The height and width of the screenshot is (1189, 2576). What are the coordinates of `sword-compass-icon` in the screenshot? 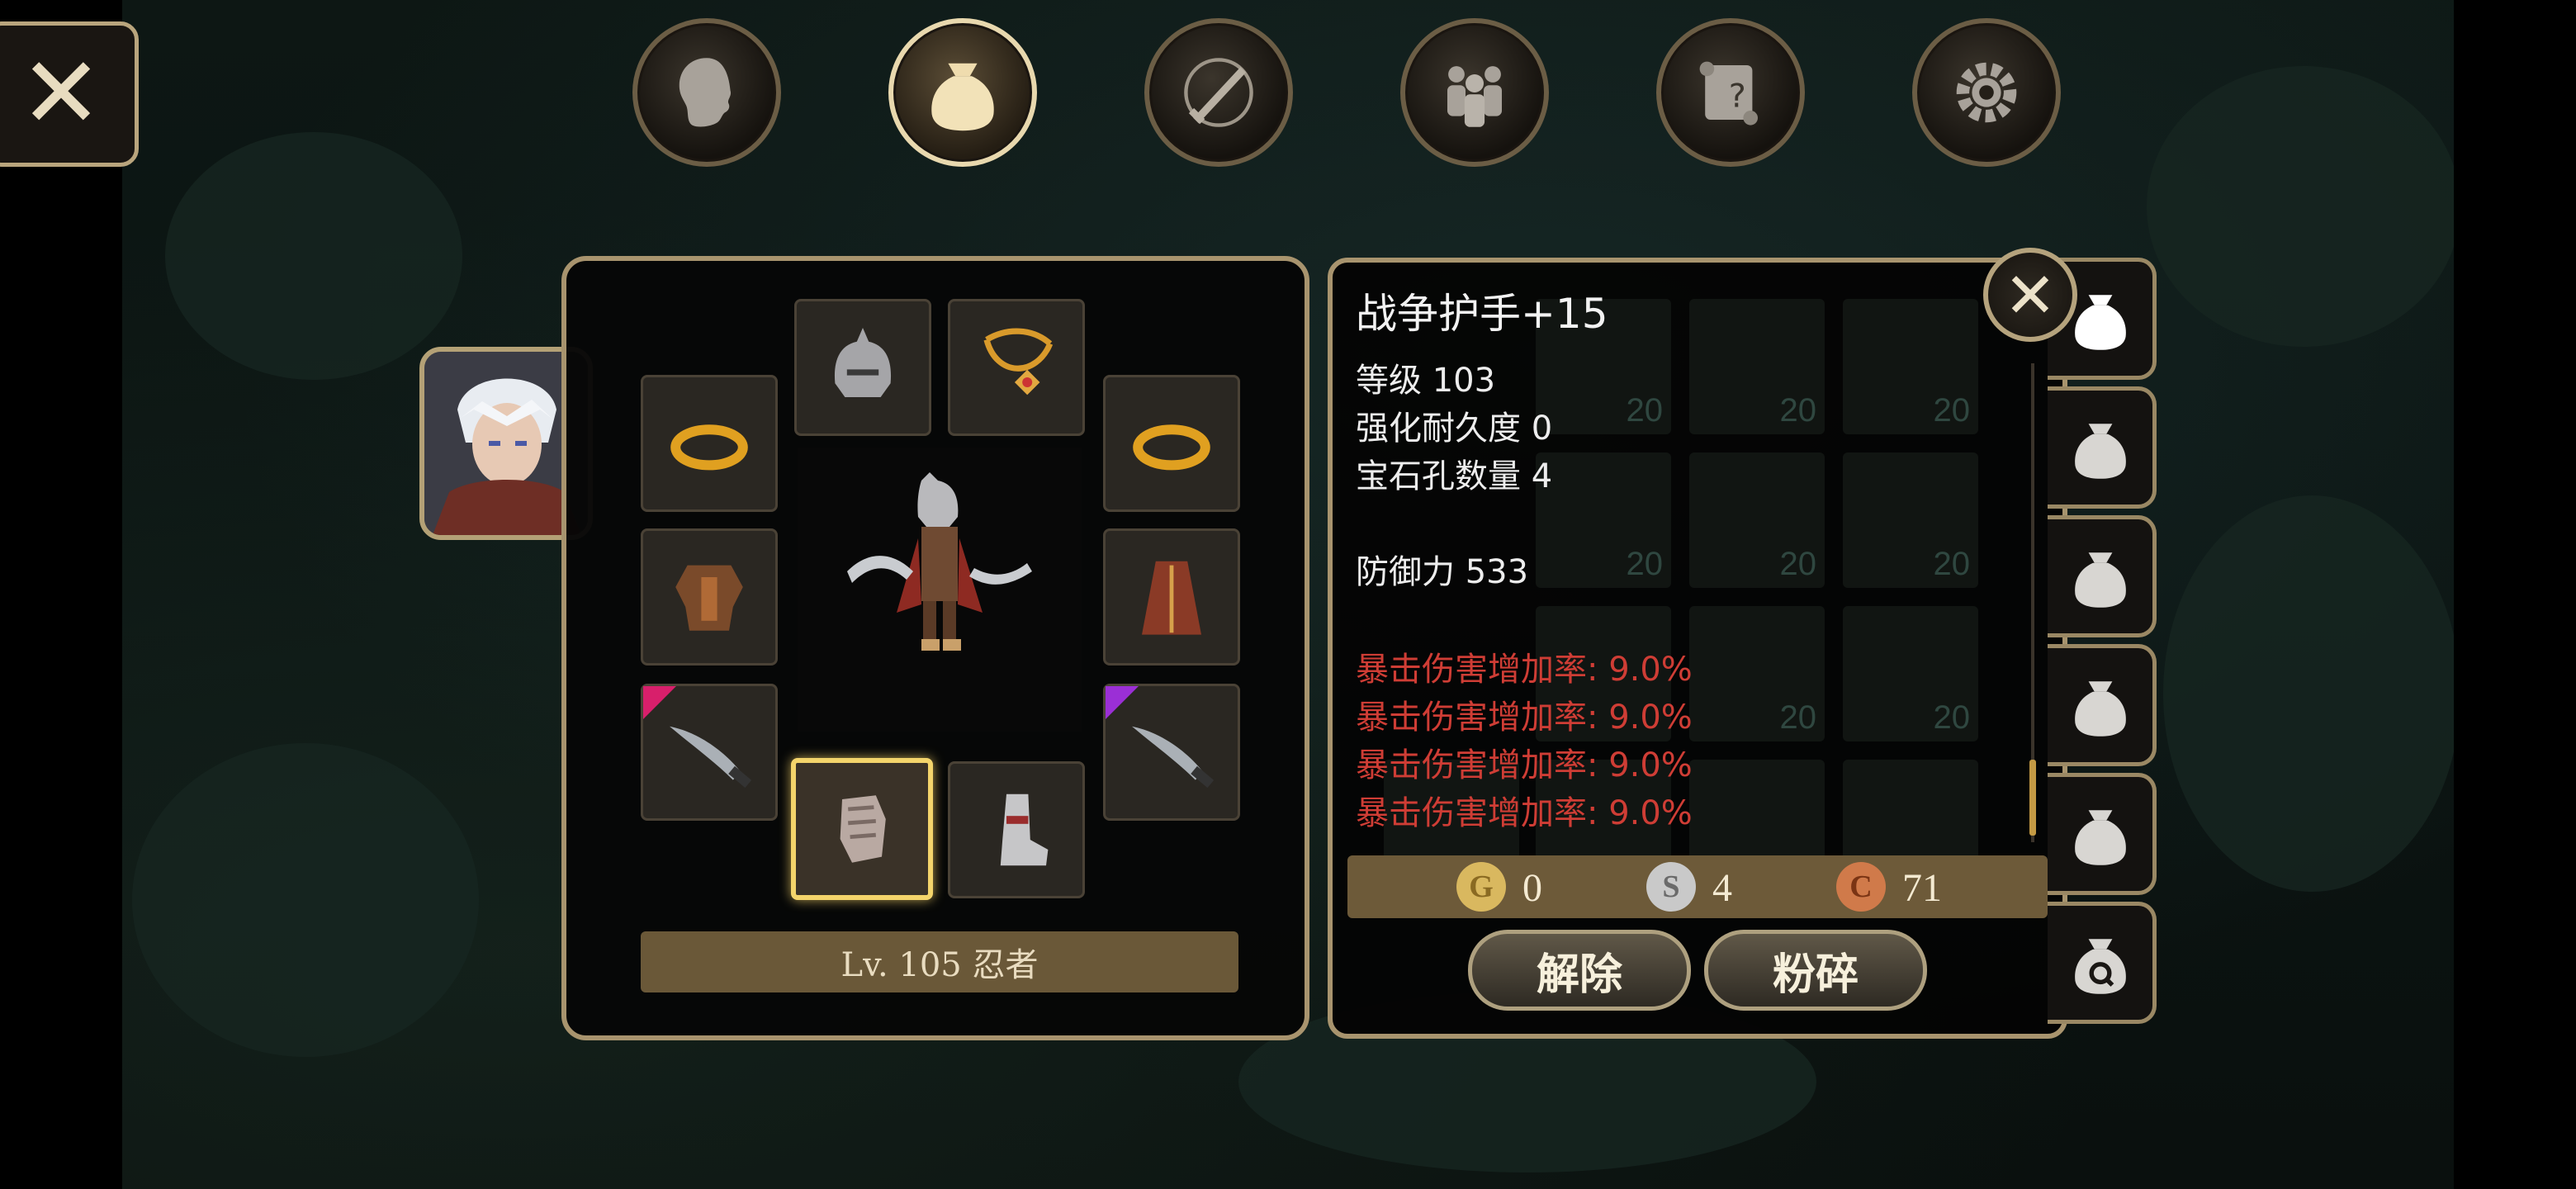 It's located at (1218, 92).